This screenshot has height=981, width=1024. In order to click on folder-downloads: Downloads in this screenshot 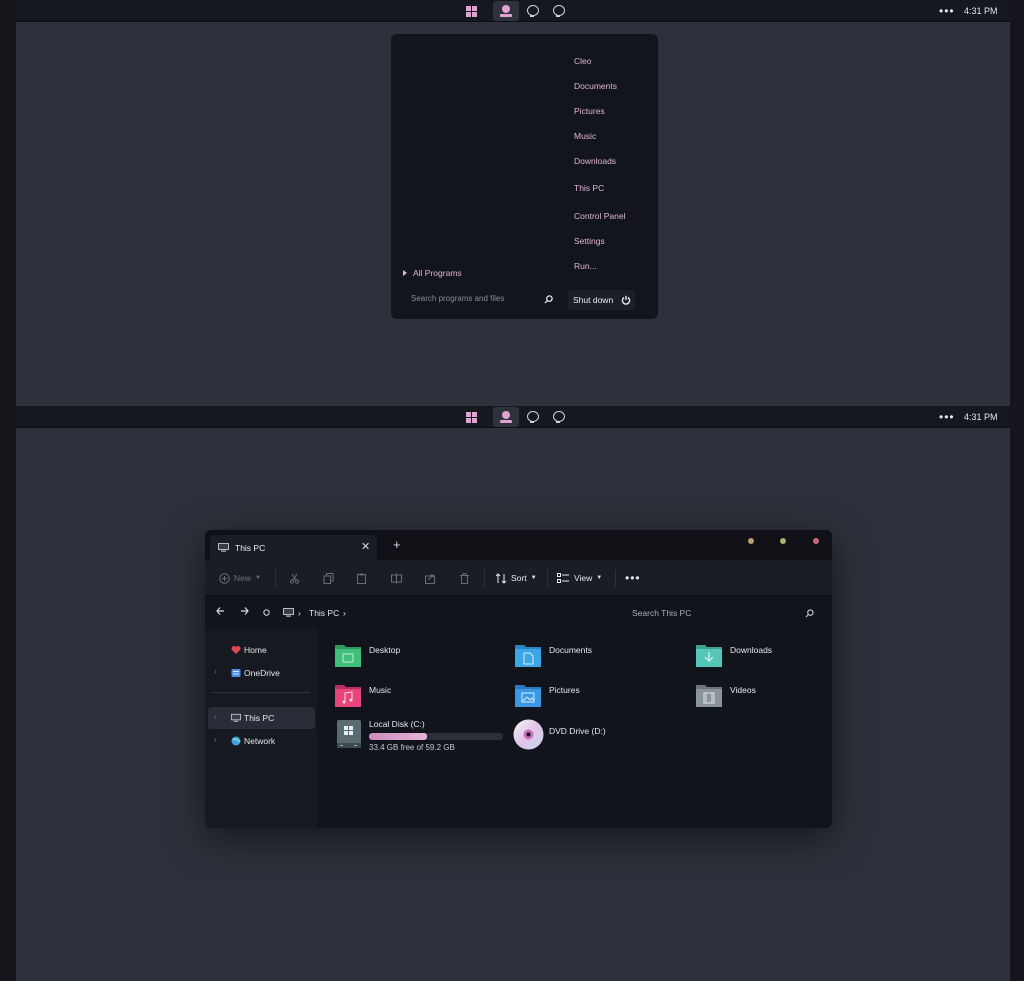, I will do `click(755, 656)`.